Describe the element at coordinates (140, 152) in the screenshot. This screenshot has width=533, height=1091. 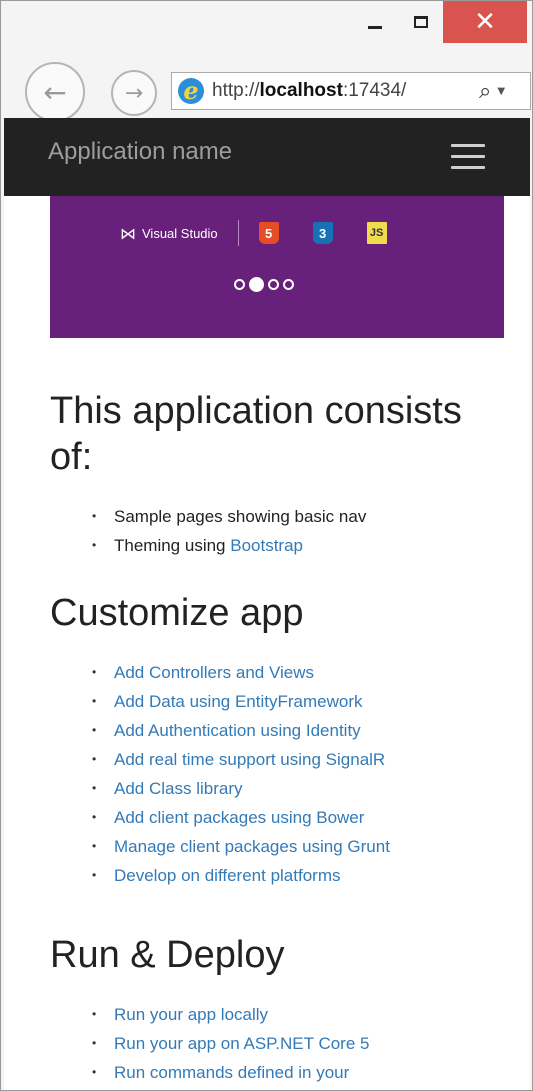
I see `brand-link: Application name` at that location.